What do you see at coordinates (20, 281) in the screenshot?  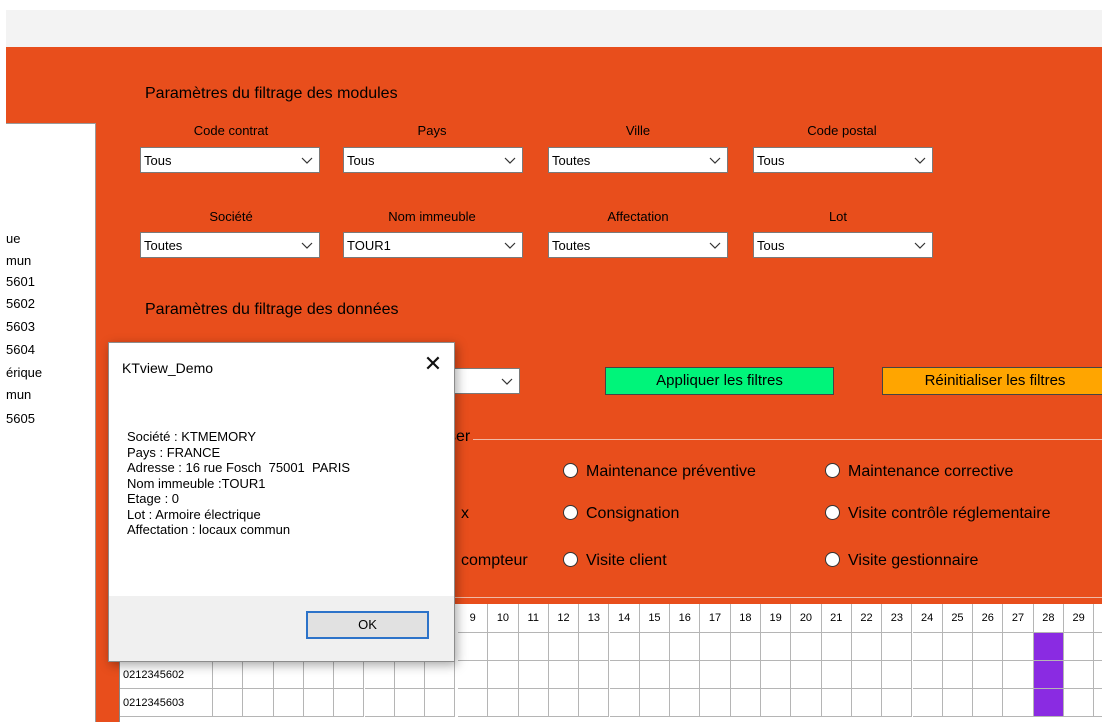 I see `list-item: 5601` at bounding box center [20, 281].